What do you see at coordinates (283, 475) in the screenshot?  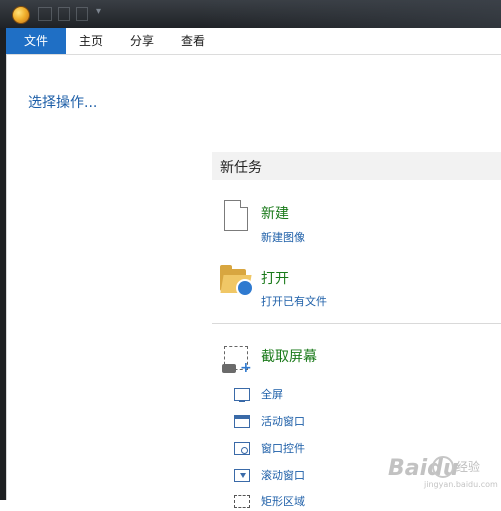 I see `capture-scrolling-window-label: 滚动窗口` at bounding box center [283, 475].